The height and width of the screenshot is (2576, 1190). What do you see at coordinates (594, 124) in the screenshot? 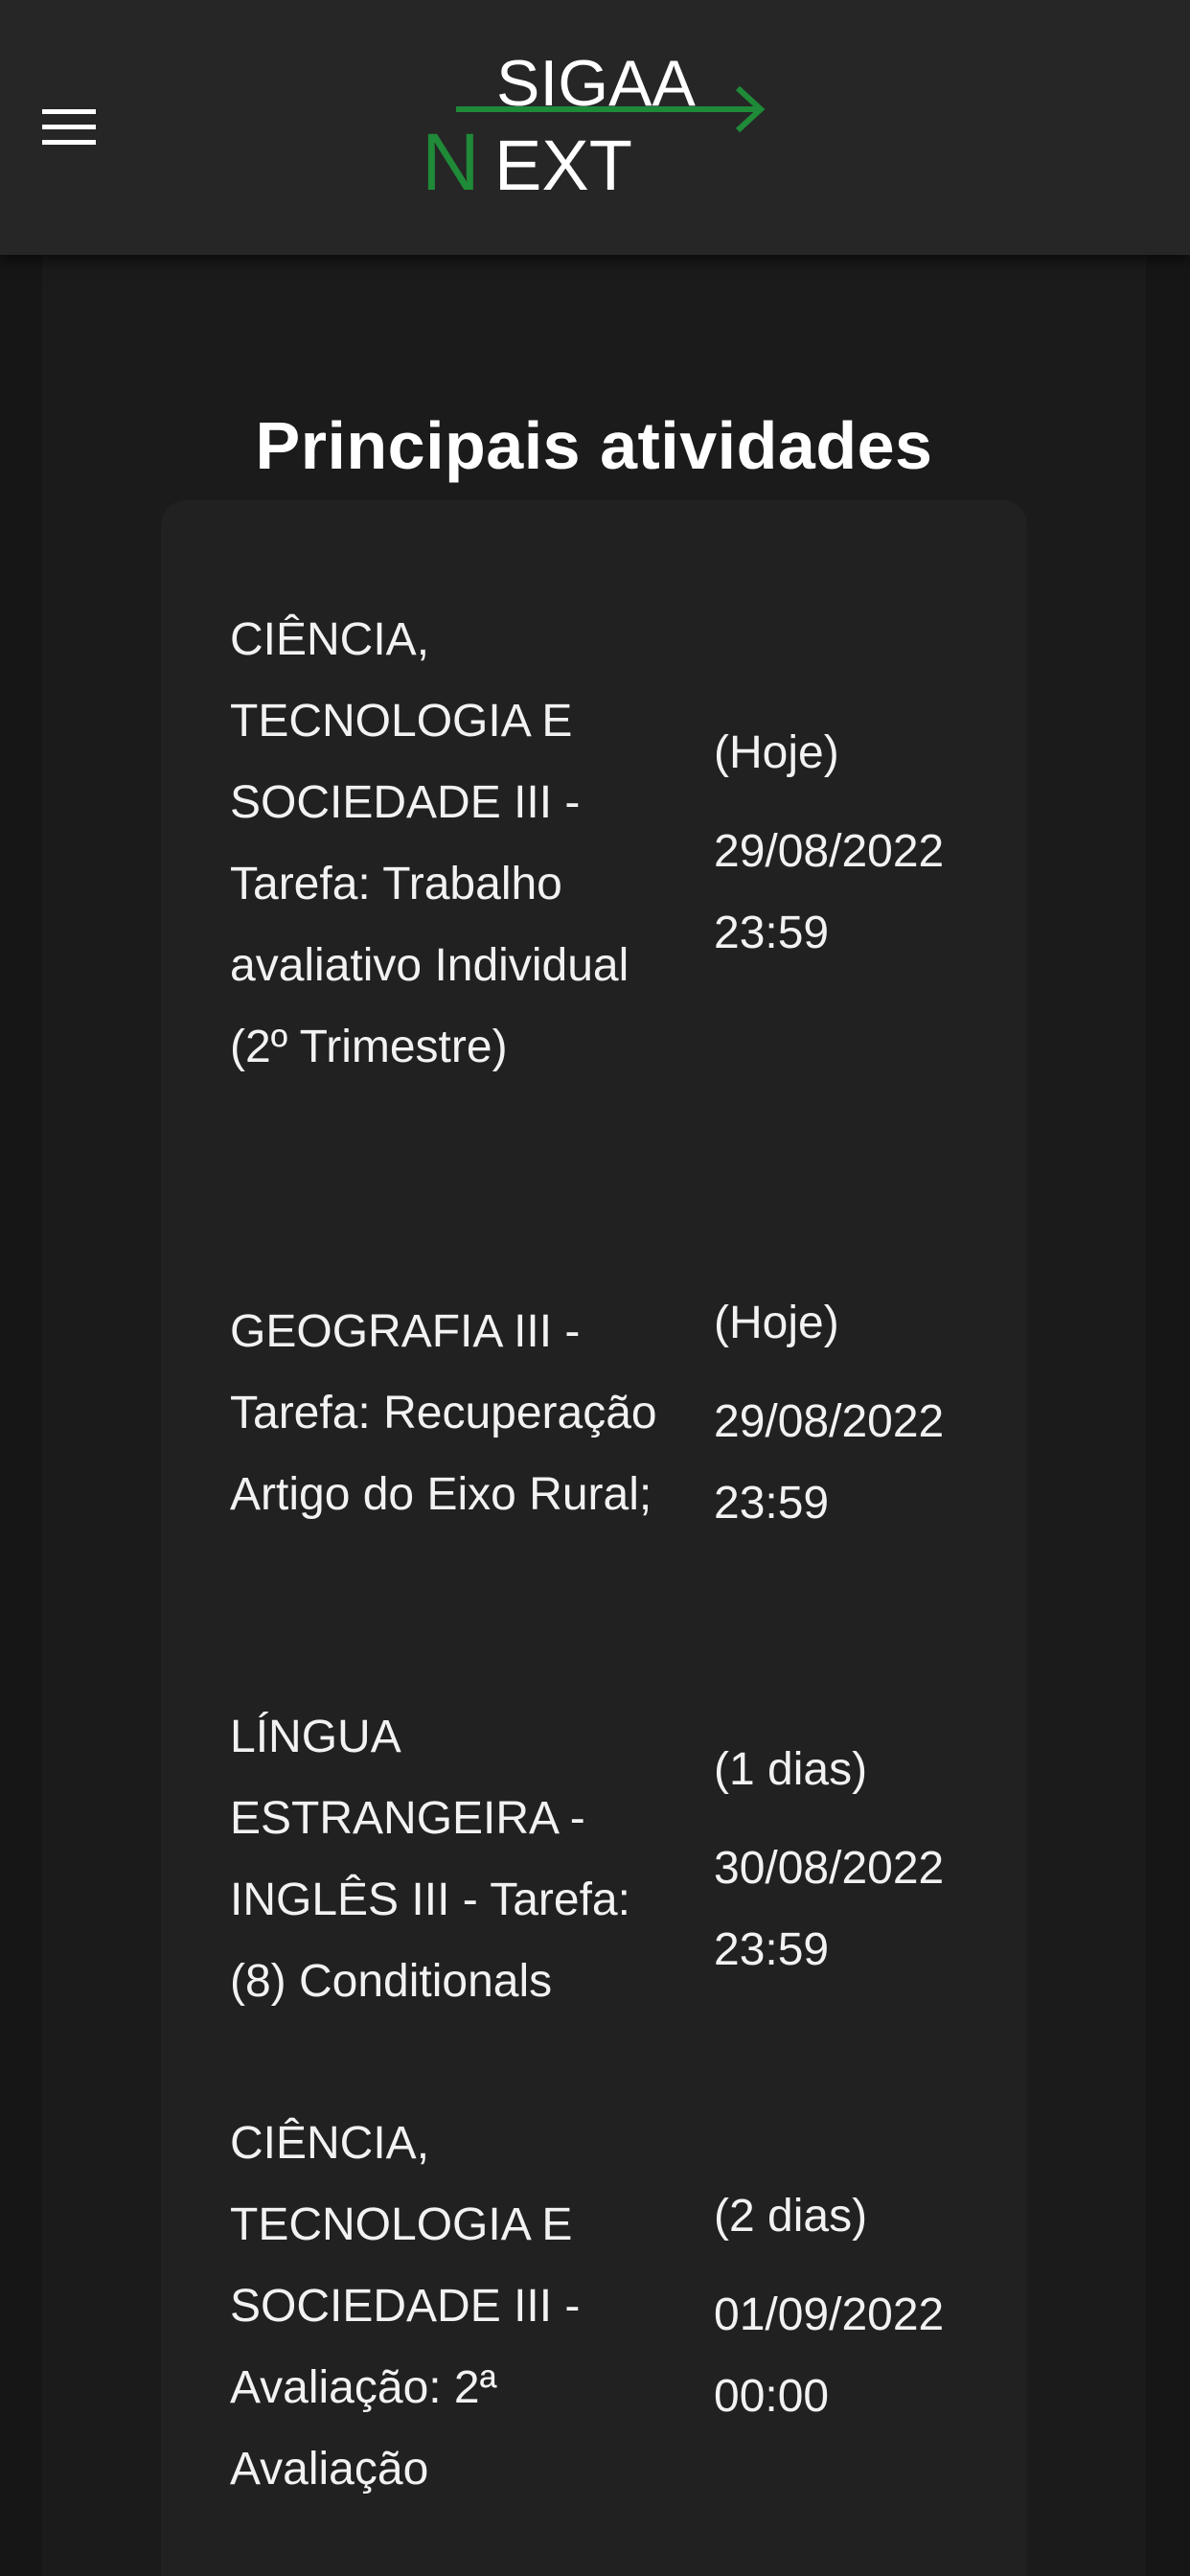
I see `sigaa-next-logo: SIGAA N EXT` at bounding box center [594, 124].